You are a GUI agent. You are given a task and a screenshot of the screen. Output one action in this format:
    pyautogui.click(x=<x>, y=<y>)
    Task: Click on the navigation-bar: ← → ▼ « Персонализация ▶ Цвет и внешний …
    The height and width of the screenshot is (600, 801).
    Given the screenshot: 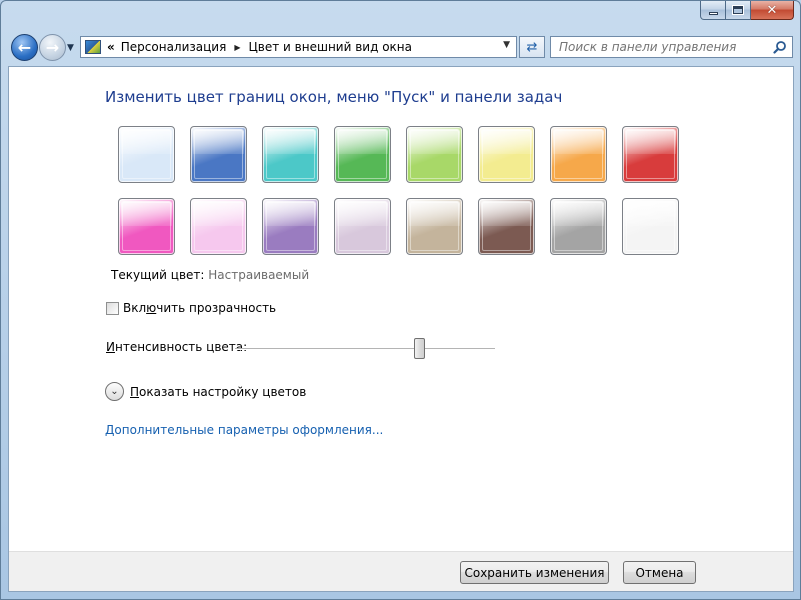 What is the action you would take?
    pyautogui.click(x=401, y=48)
    